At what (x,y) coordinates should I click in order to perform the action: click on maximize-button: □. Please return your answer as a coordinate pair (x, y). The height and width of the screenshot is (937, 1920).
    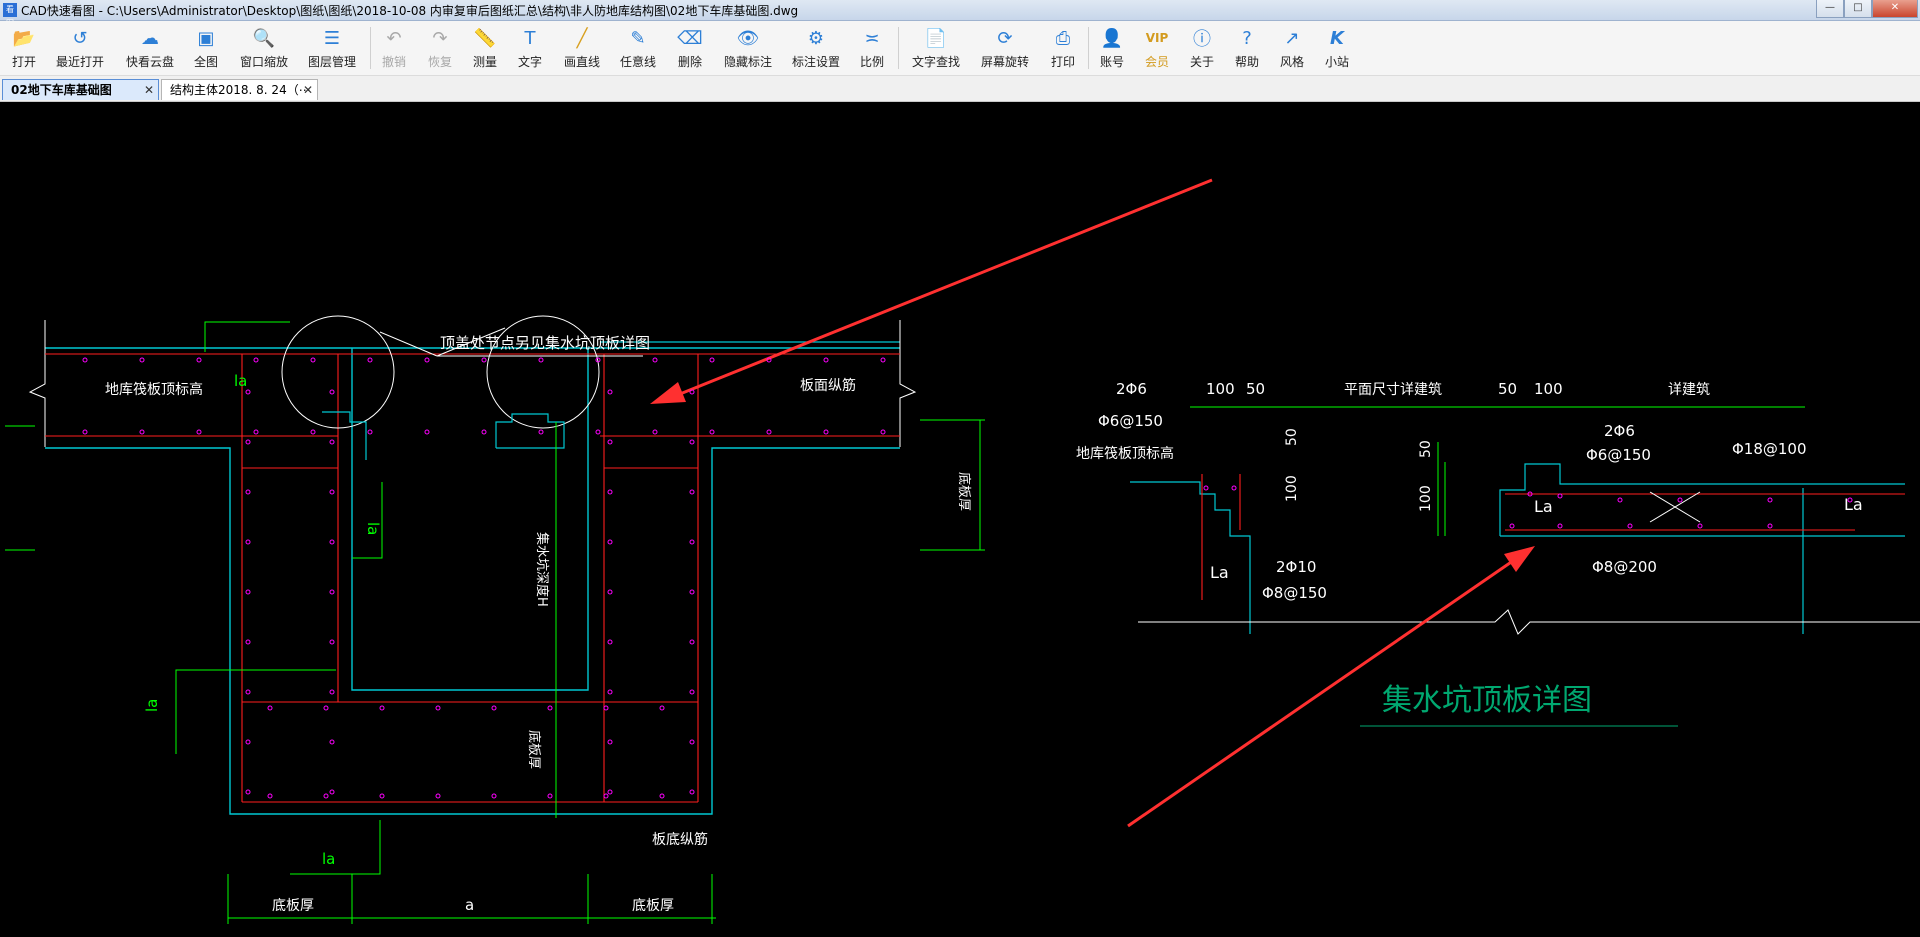
    Looking at the image, I should click on (1858, 9).